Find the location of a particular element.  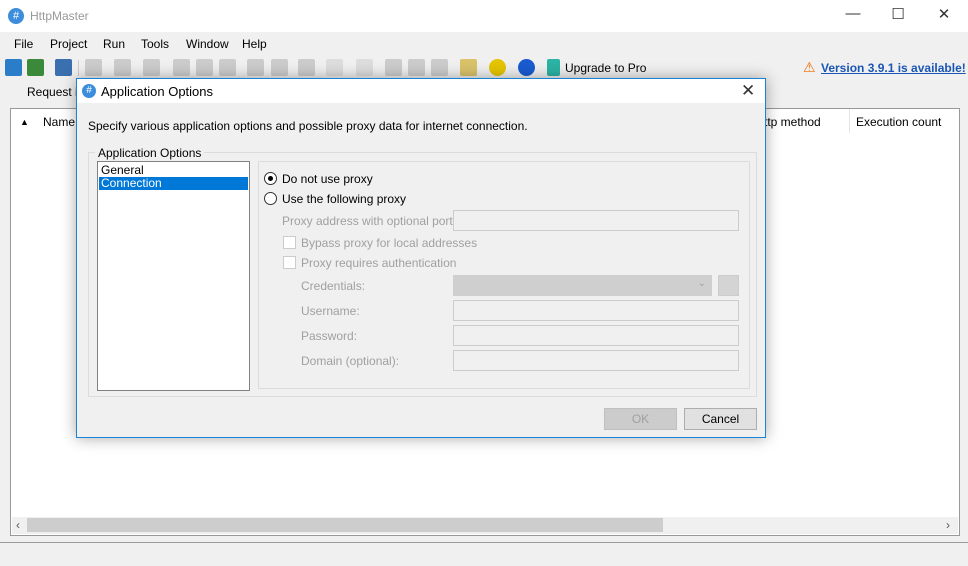

bypass-local-label: Bypass proxy for local addresses is located at coordinates (389, 243).